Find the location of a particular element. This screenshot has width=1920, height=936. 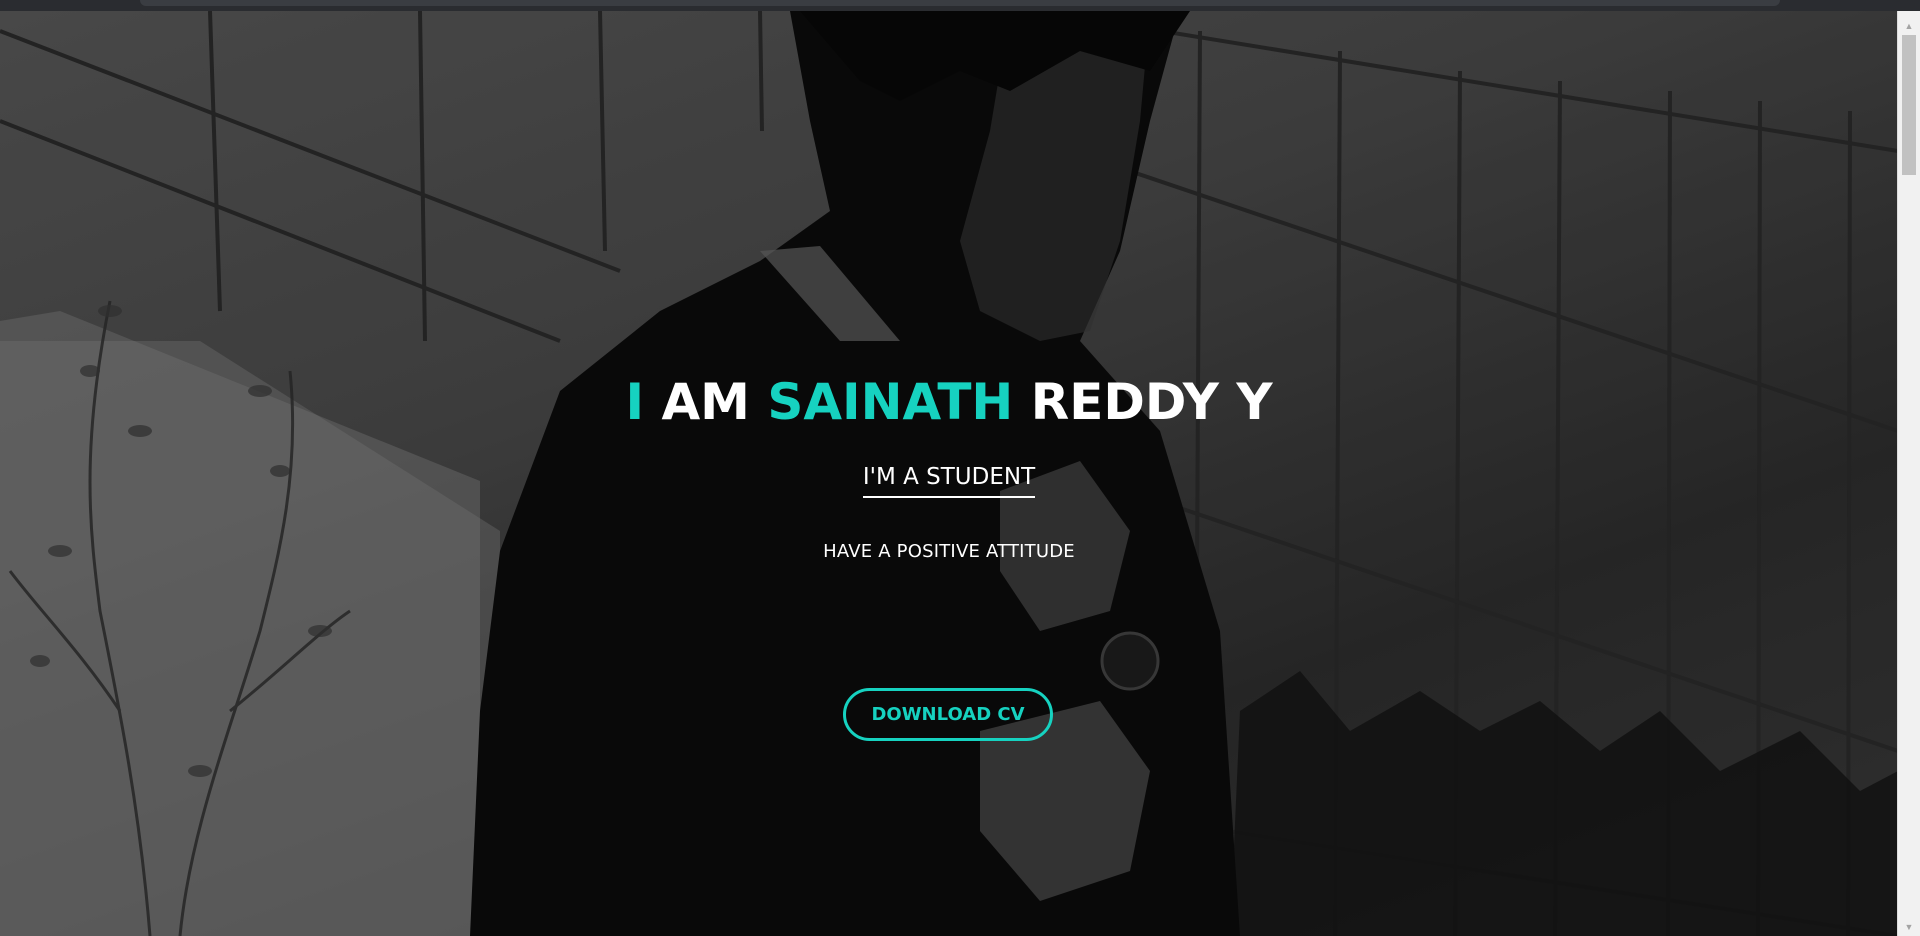

download-cv-button: DOWNLOAD CV is located at coordinates (948, 714).